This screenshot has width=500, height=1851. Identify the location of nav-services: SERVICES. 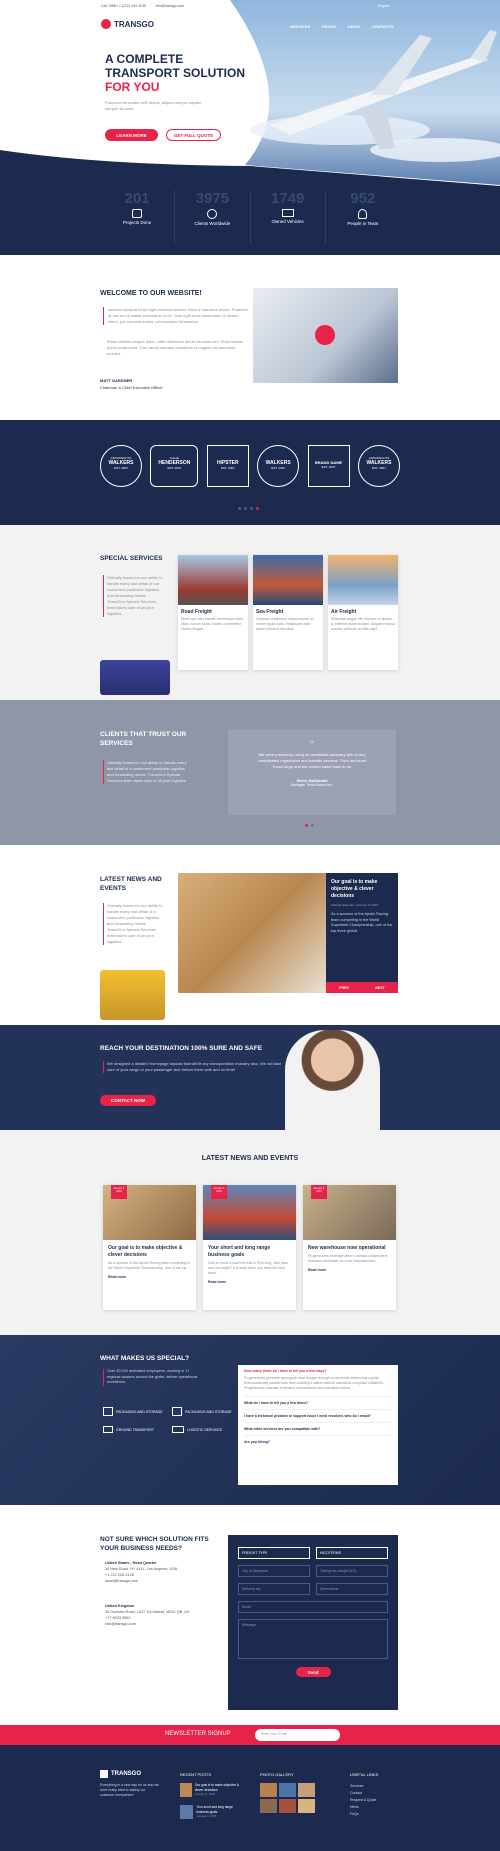
(300, 26).